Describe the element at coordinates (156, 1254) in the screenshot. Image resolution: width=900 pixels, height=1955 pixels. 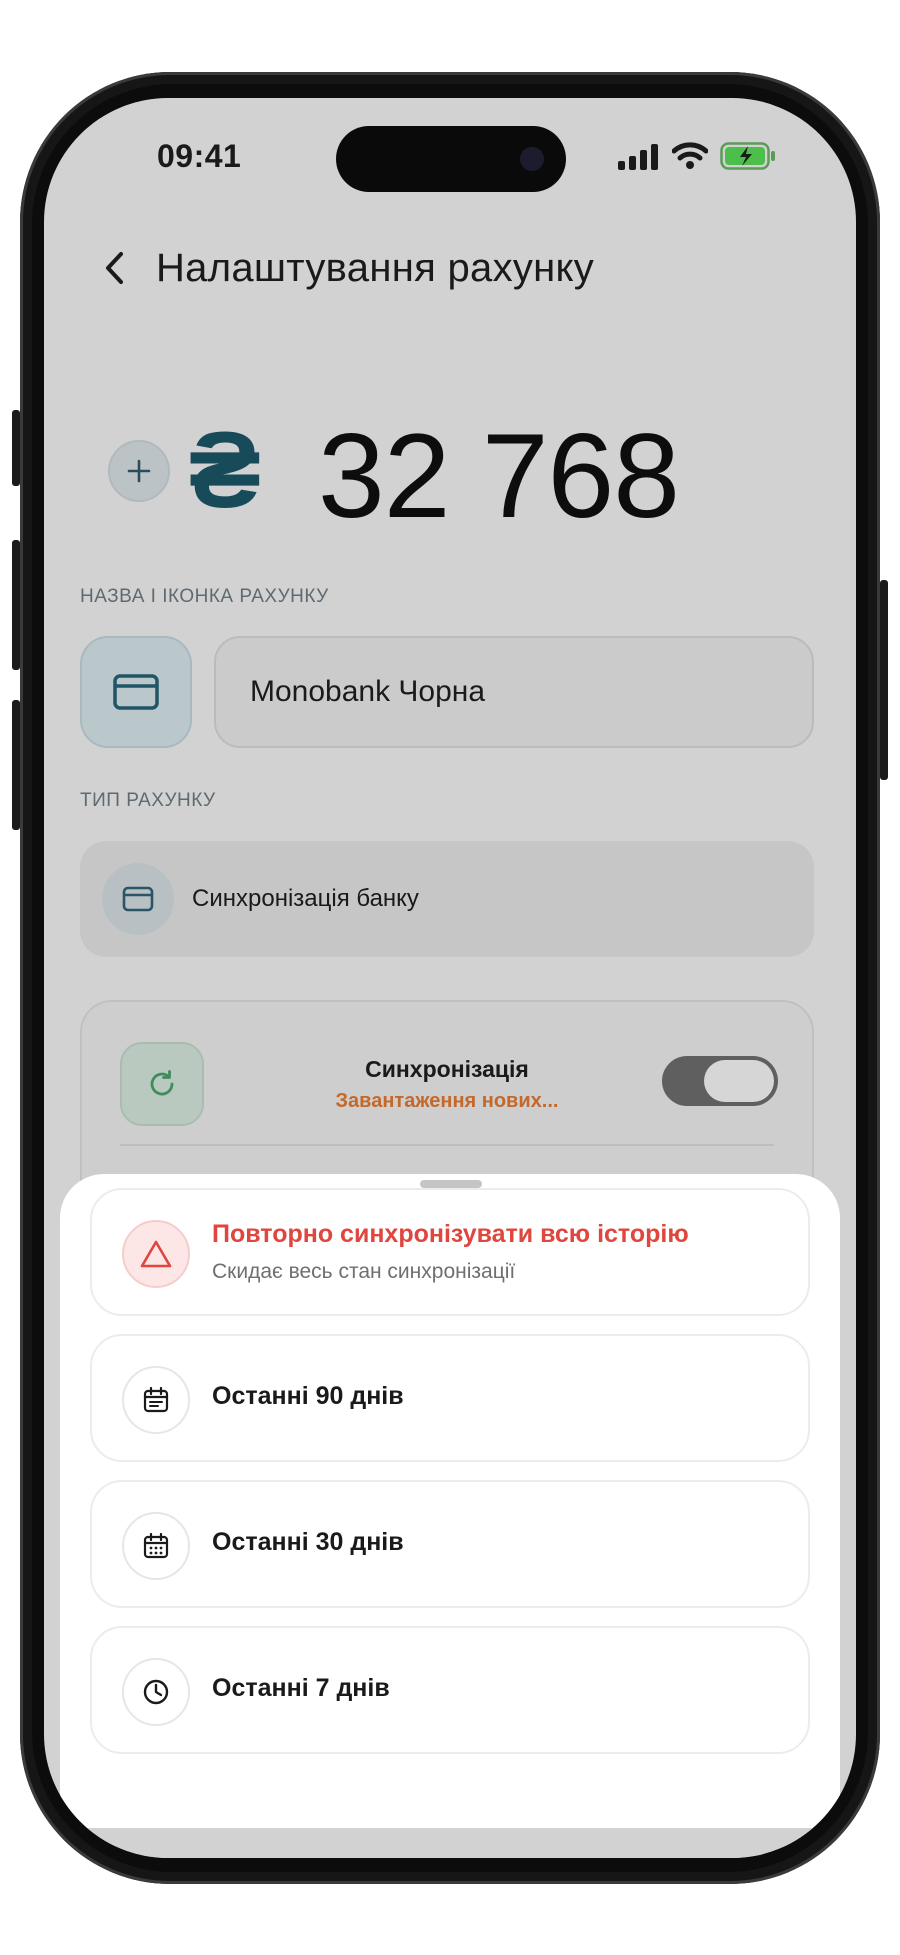
I see `warning-icon` at that location.